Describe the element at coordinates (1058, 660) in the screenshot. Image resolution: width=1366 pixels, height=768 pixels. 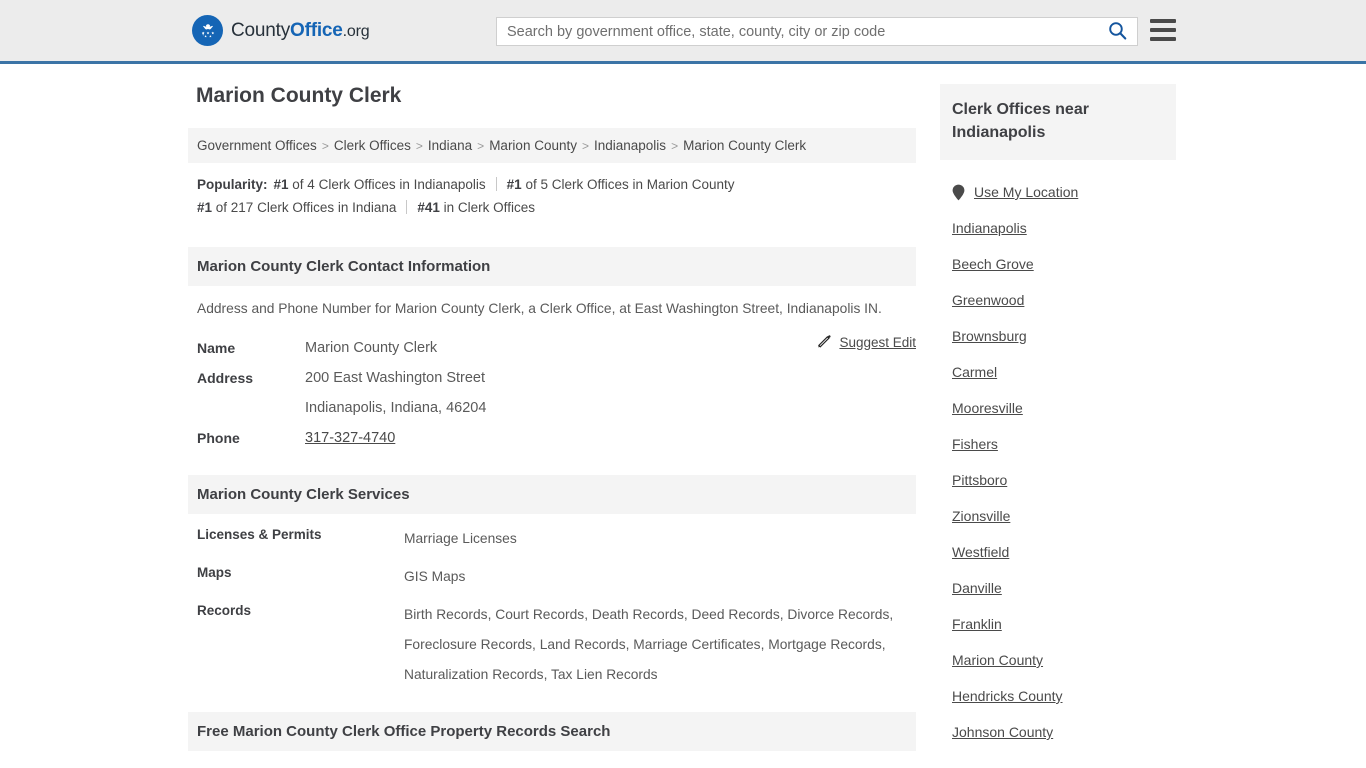
I see `sidebar-item-marion-county: Marion County` at that location.